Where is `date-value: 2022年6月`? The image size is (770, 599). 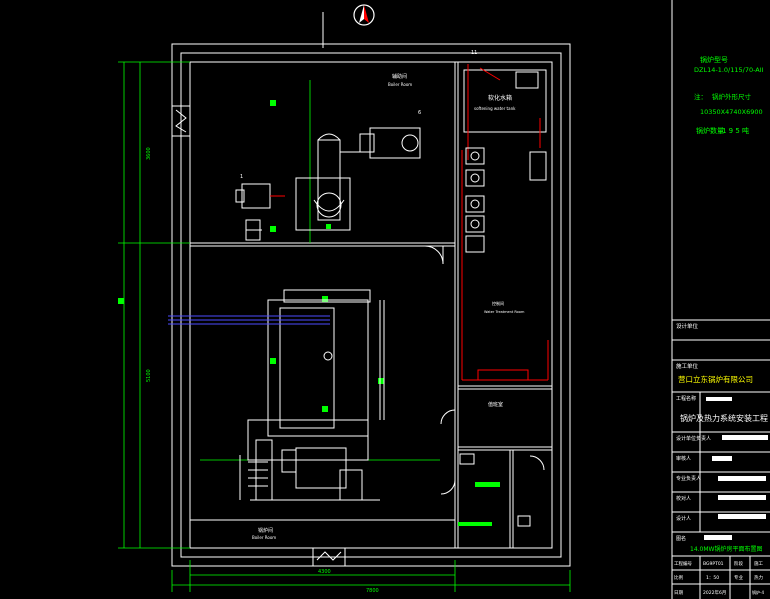 date-value: 2022年6月 is located at coordinates (714, 592).